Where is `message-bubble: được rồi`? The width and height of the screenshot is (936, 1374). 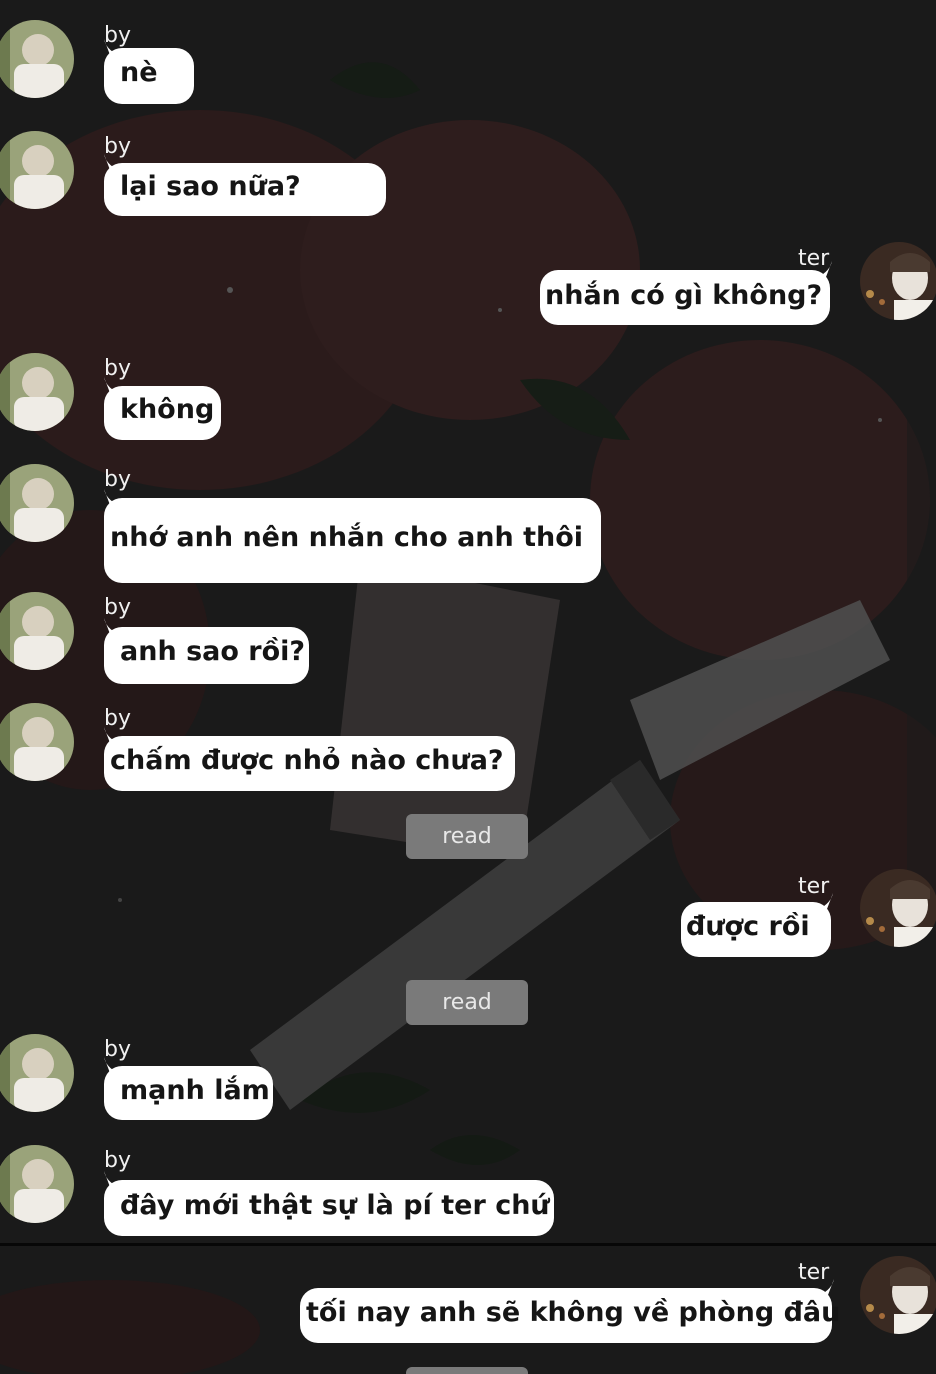
message-bubble: được rồi is located at coordinates (757, 925).